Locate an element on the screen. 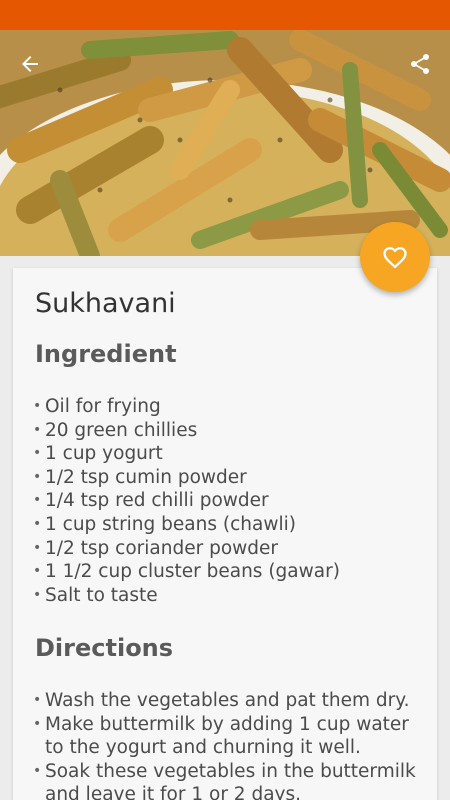 The height and width of the screenshot is (800, 450). directions-heading: Directions is located at coordinates (104, 648).